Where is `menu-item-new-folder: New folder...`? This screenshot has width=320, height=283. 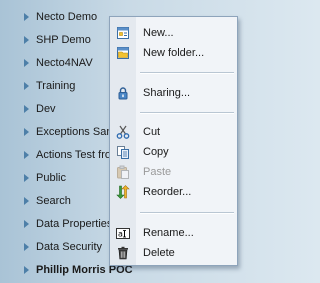 menu-item-new-folder: New folder... is located at coordinates (173, 53).